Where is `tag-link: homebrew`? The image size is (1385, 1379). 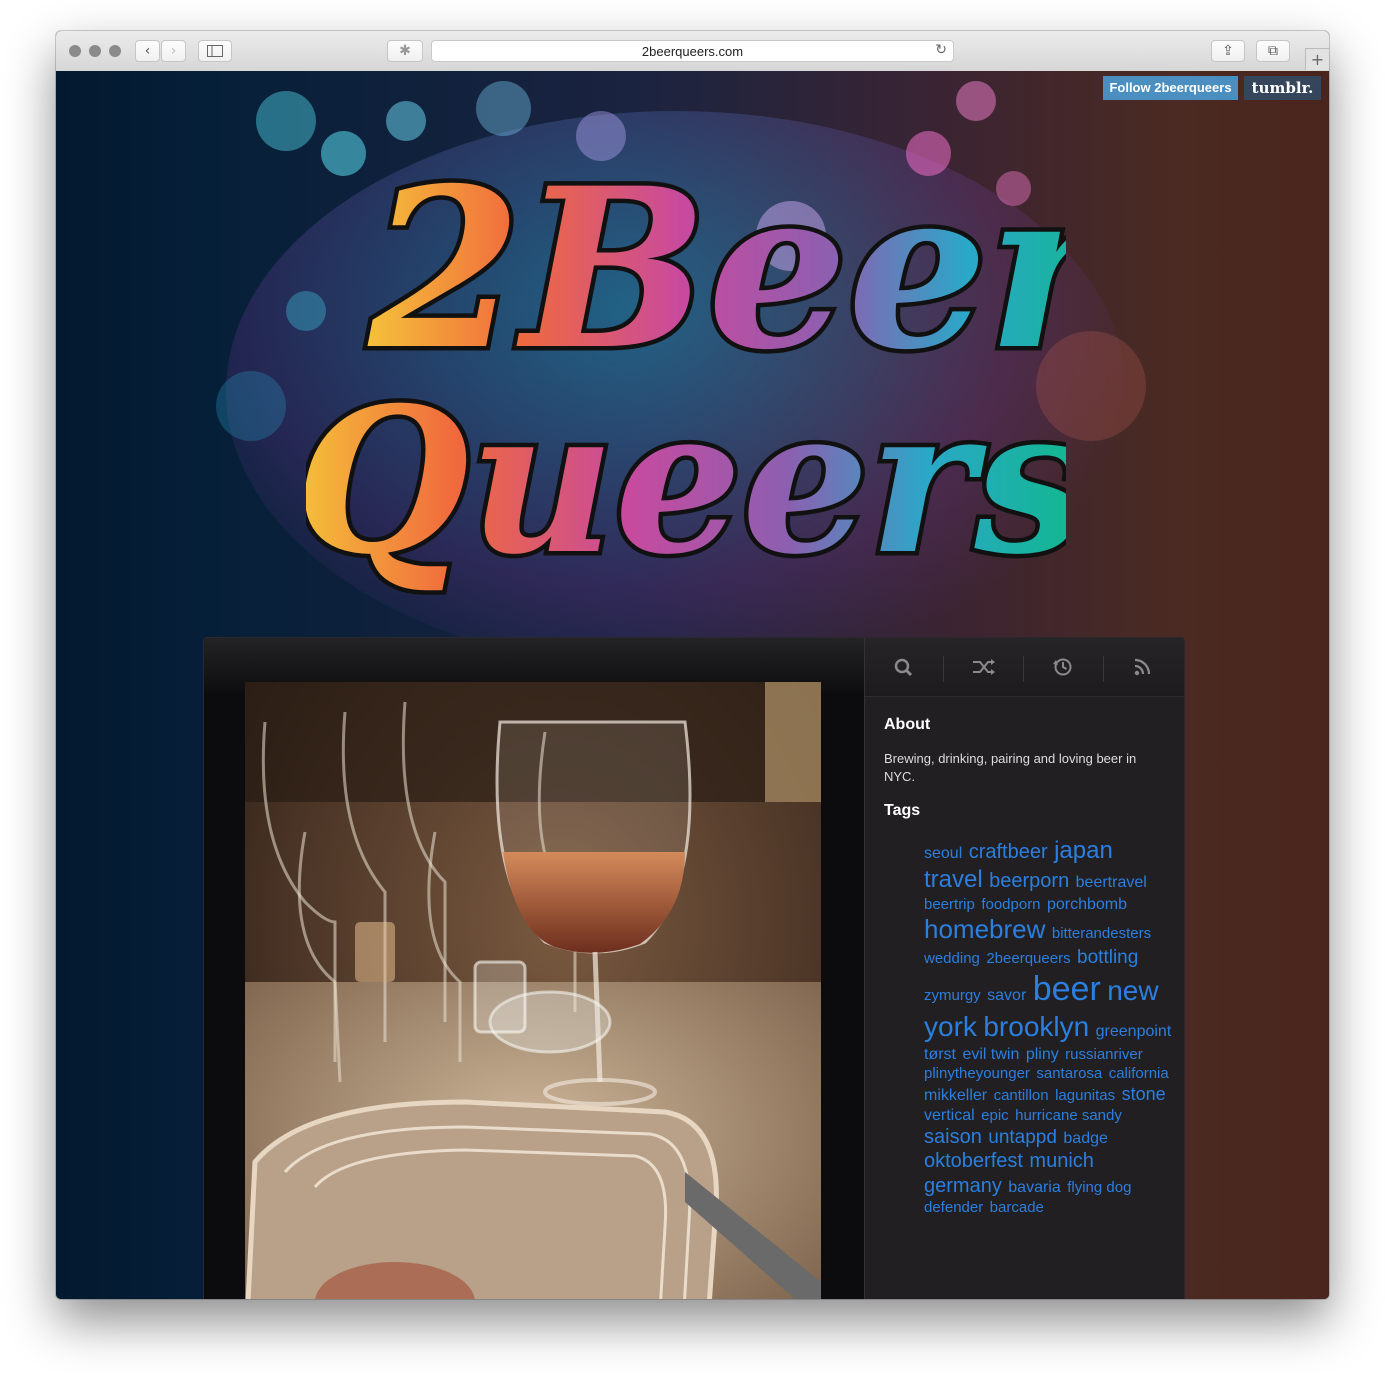
tag-link: homebrew is located at coordinates (984, 929).